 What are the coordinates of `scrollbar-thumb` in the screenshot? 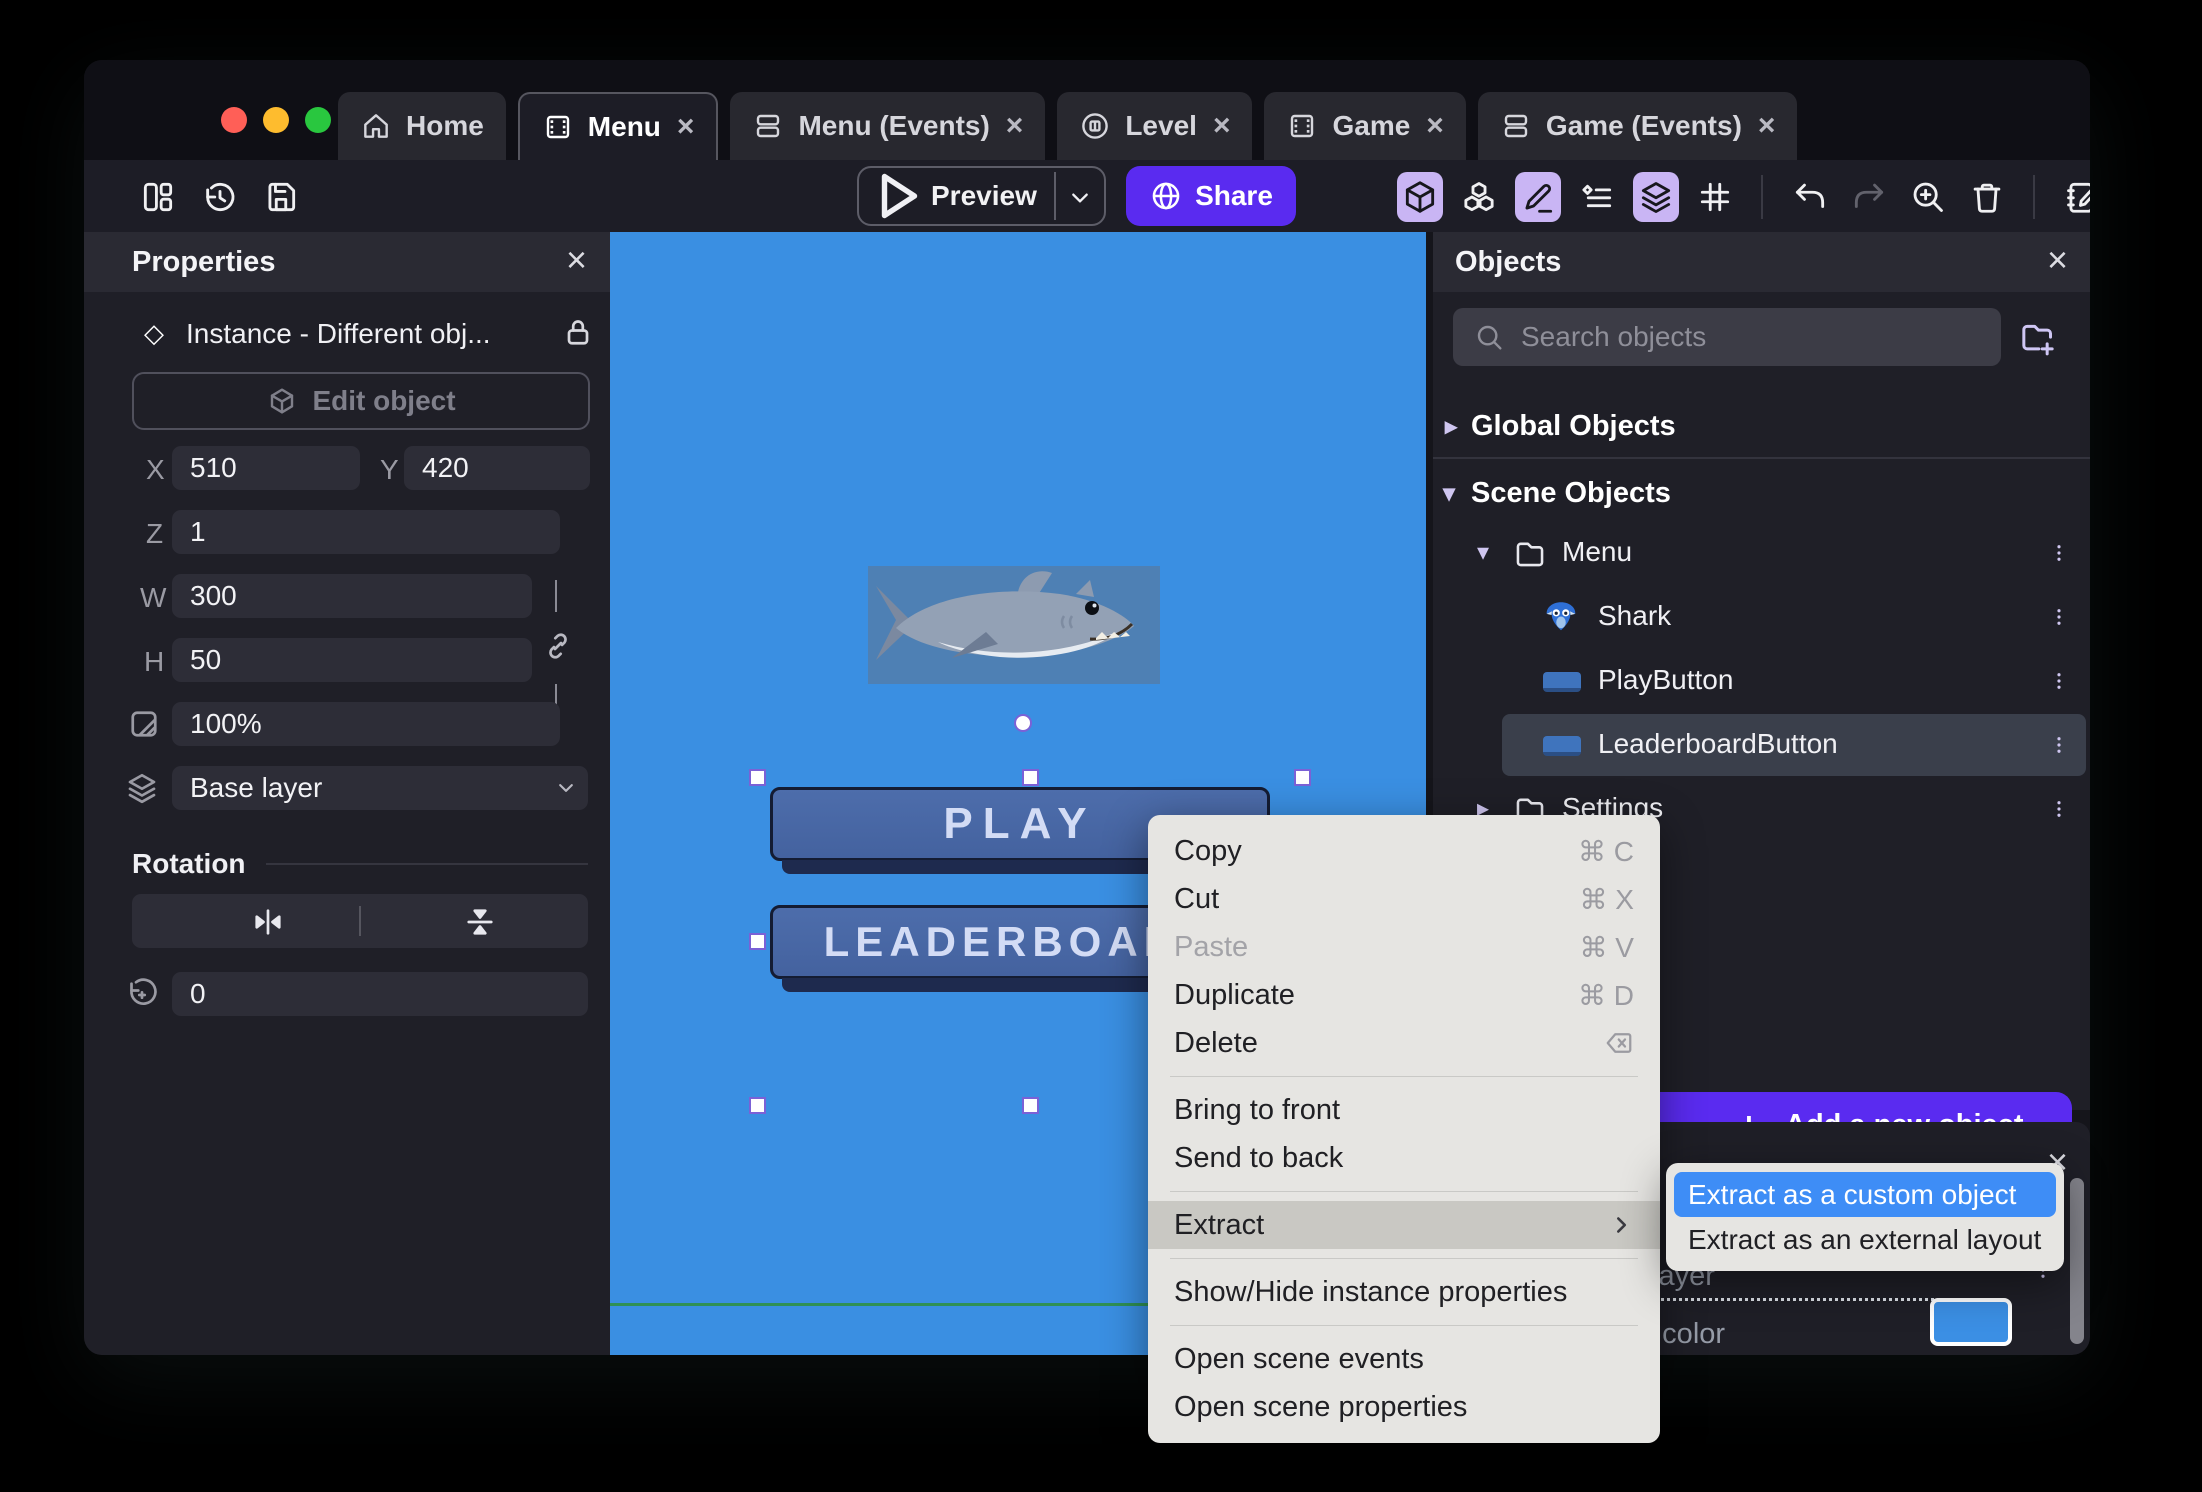 It's located at (2077, 1261).